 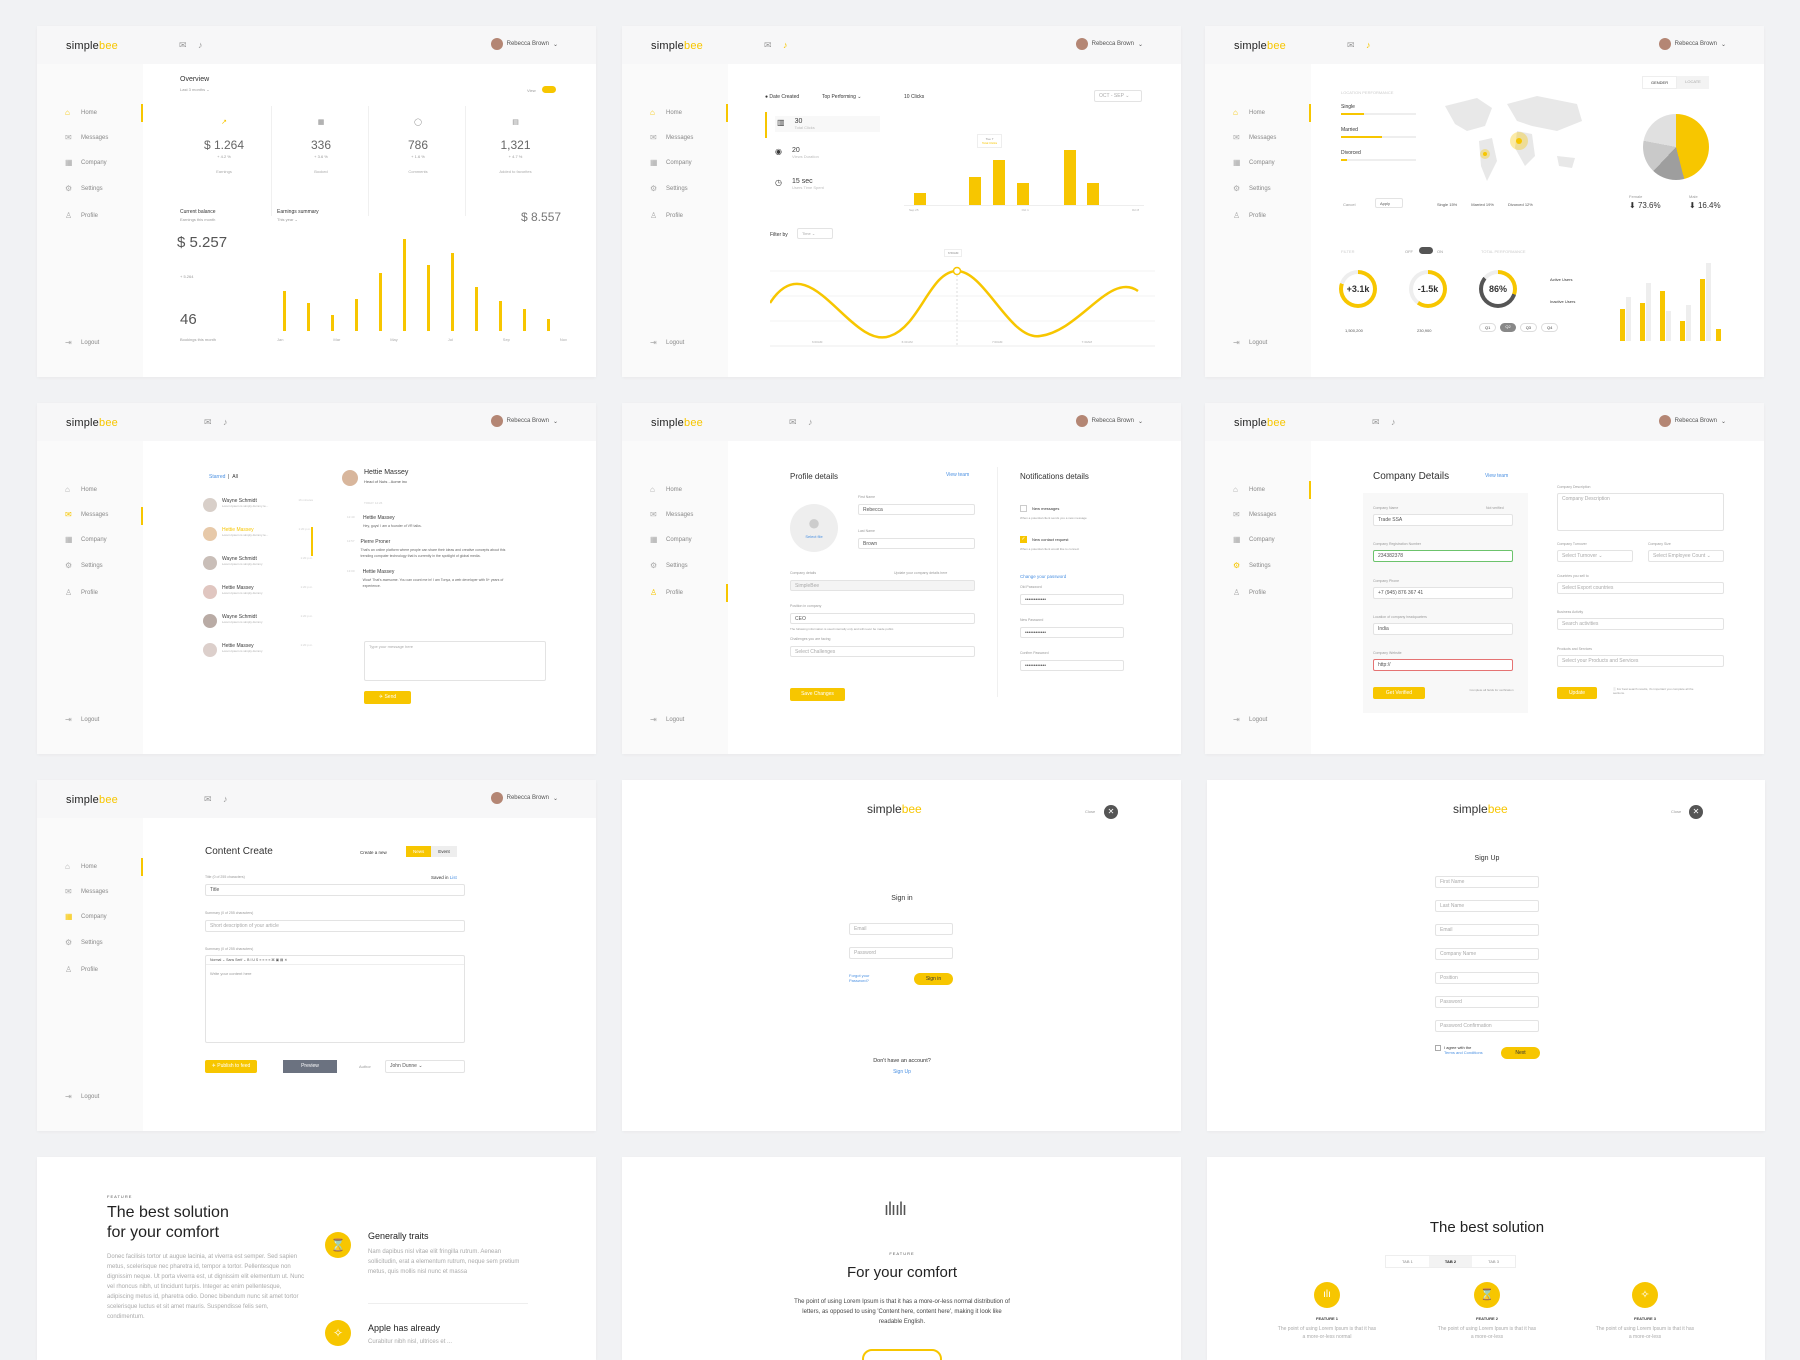 What do you see at coordinates (1463, 1052) in the screenshot?
I see `terms-link: Terms and Conditions` at bounding box center [1463, 1052].